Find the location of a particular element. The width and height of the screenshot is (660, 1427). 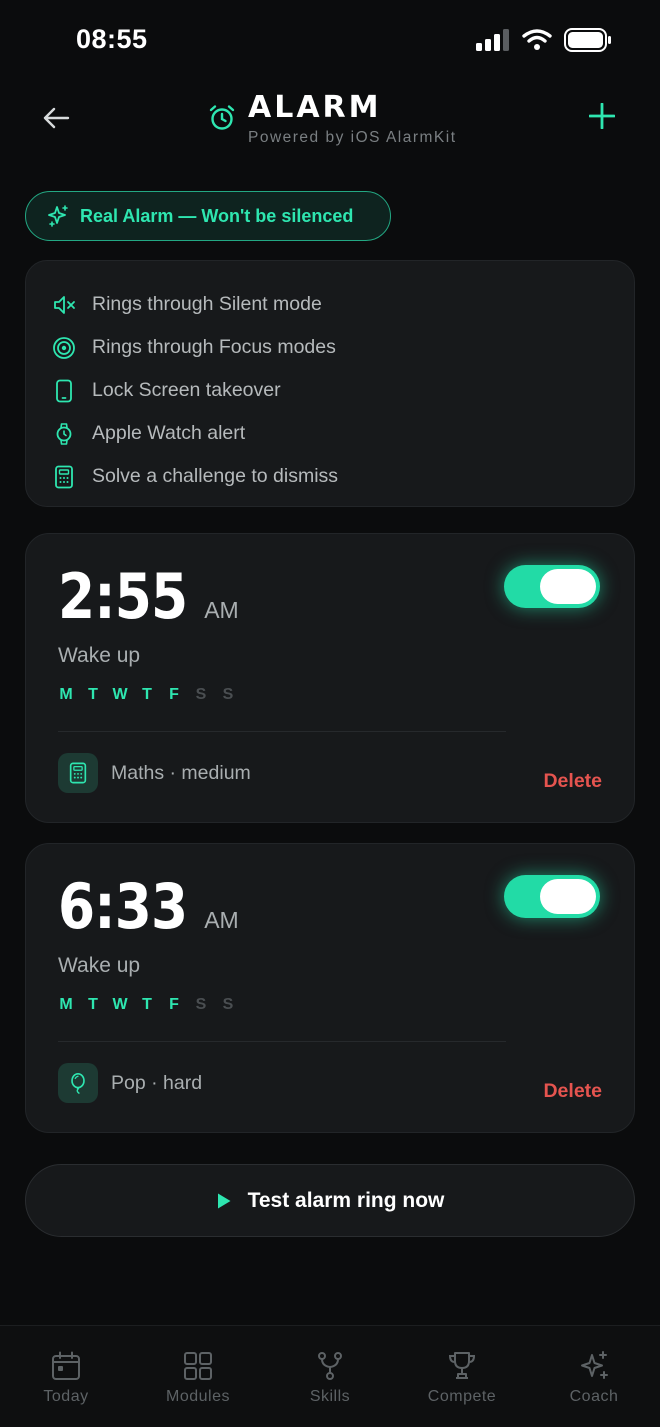

alarm-challenge: Maths · medium is located at coordinates (154, 773).